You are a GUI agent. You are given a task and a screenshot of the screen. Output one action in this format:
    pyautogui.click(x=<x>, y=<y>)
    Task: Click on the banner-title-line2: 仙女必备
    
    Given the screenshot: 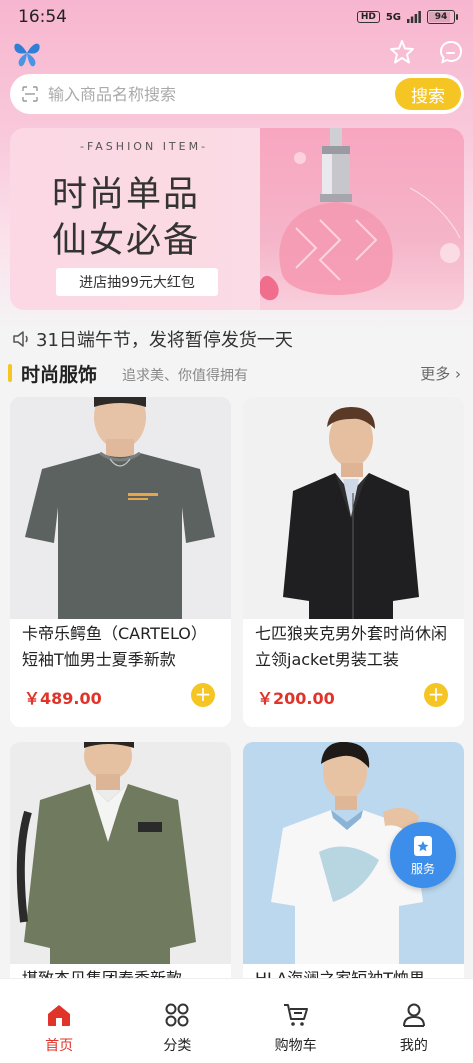 What is the action you would take?
    pyautogui.click(x=126, y=241)
    